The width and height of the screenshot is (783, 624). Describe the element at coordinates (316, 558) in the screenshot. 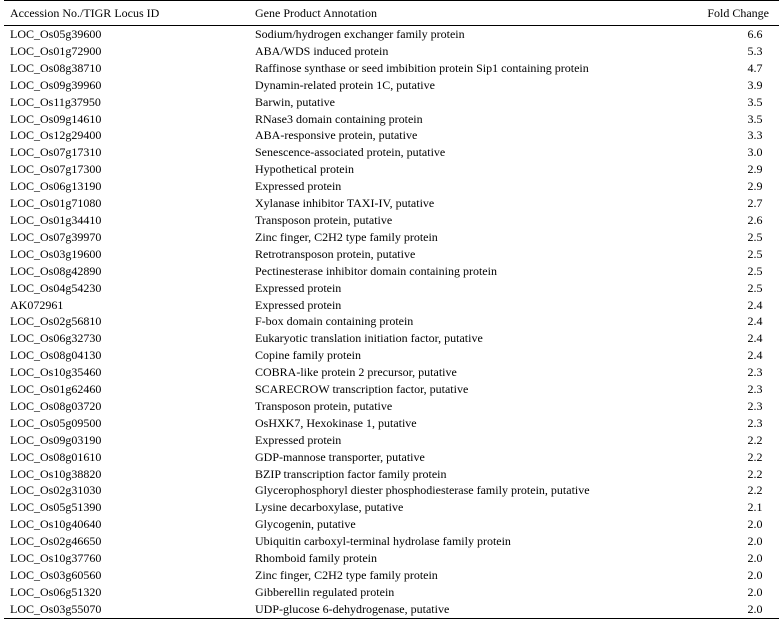

I see `cell-annotation: Rhomboid family protein` at that location.